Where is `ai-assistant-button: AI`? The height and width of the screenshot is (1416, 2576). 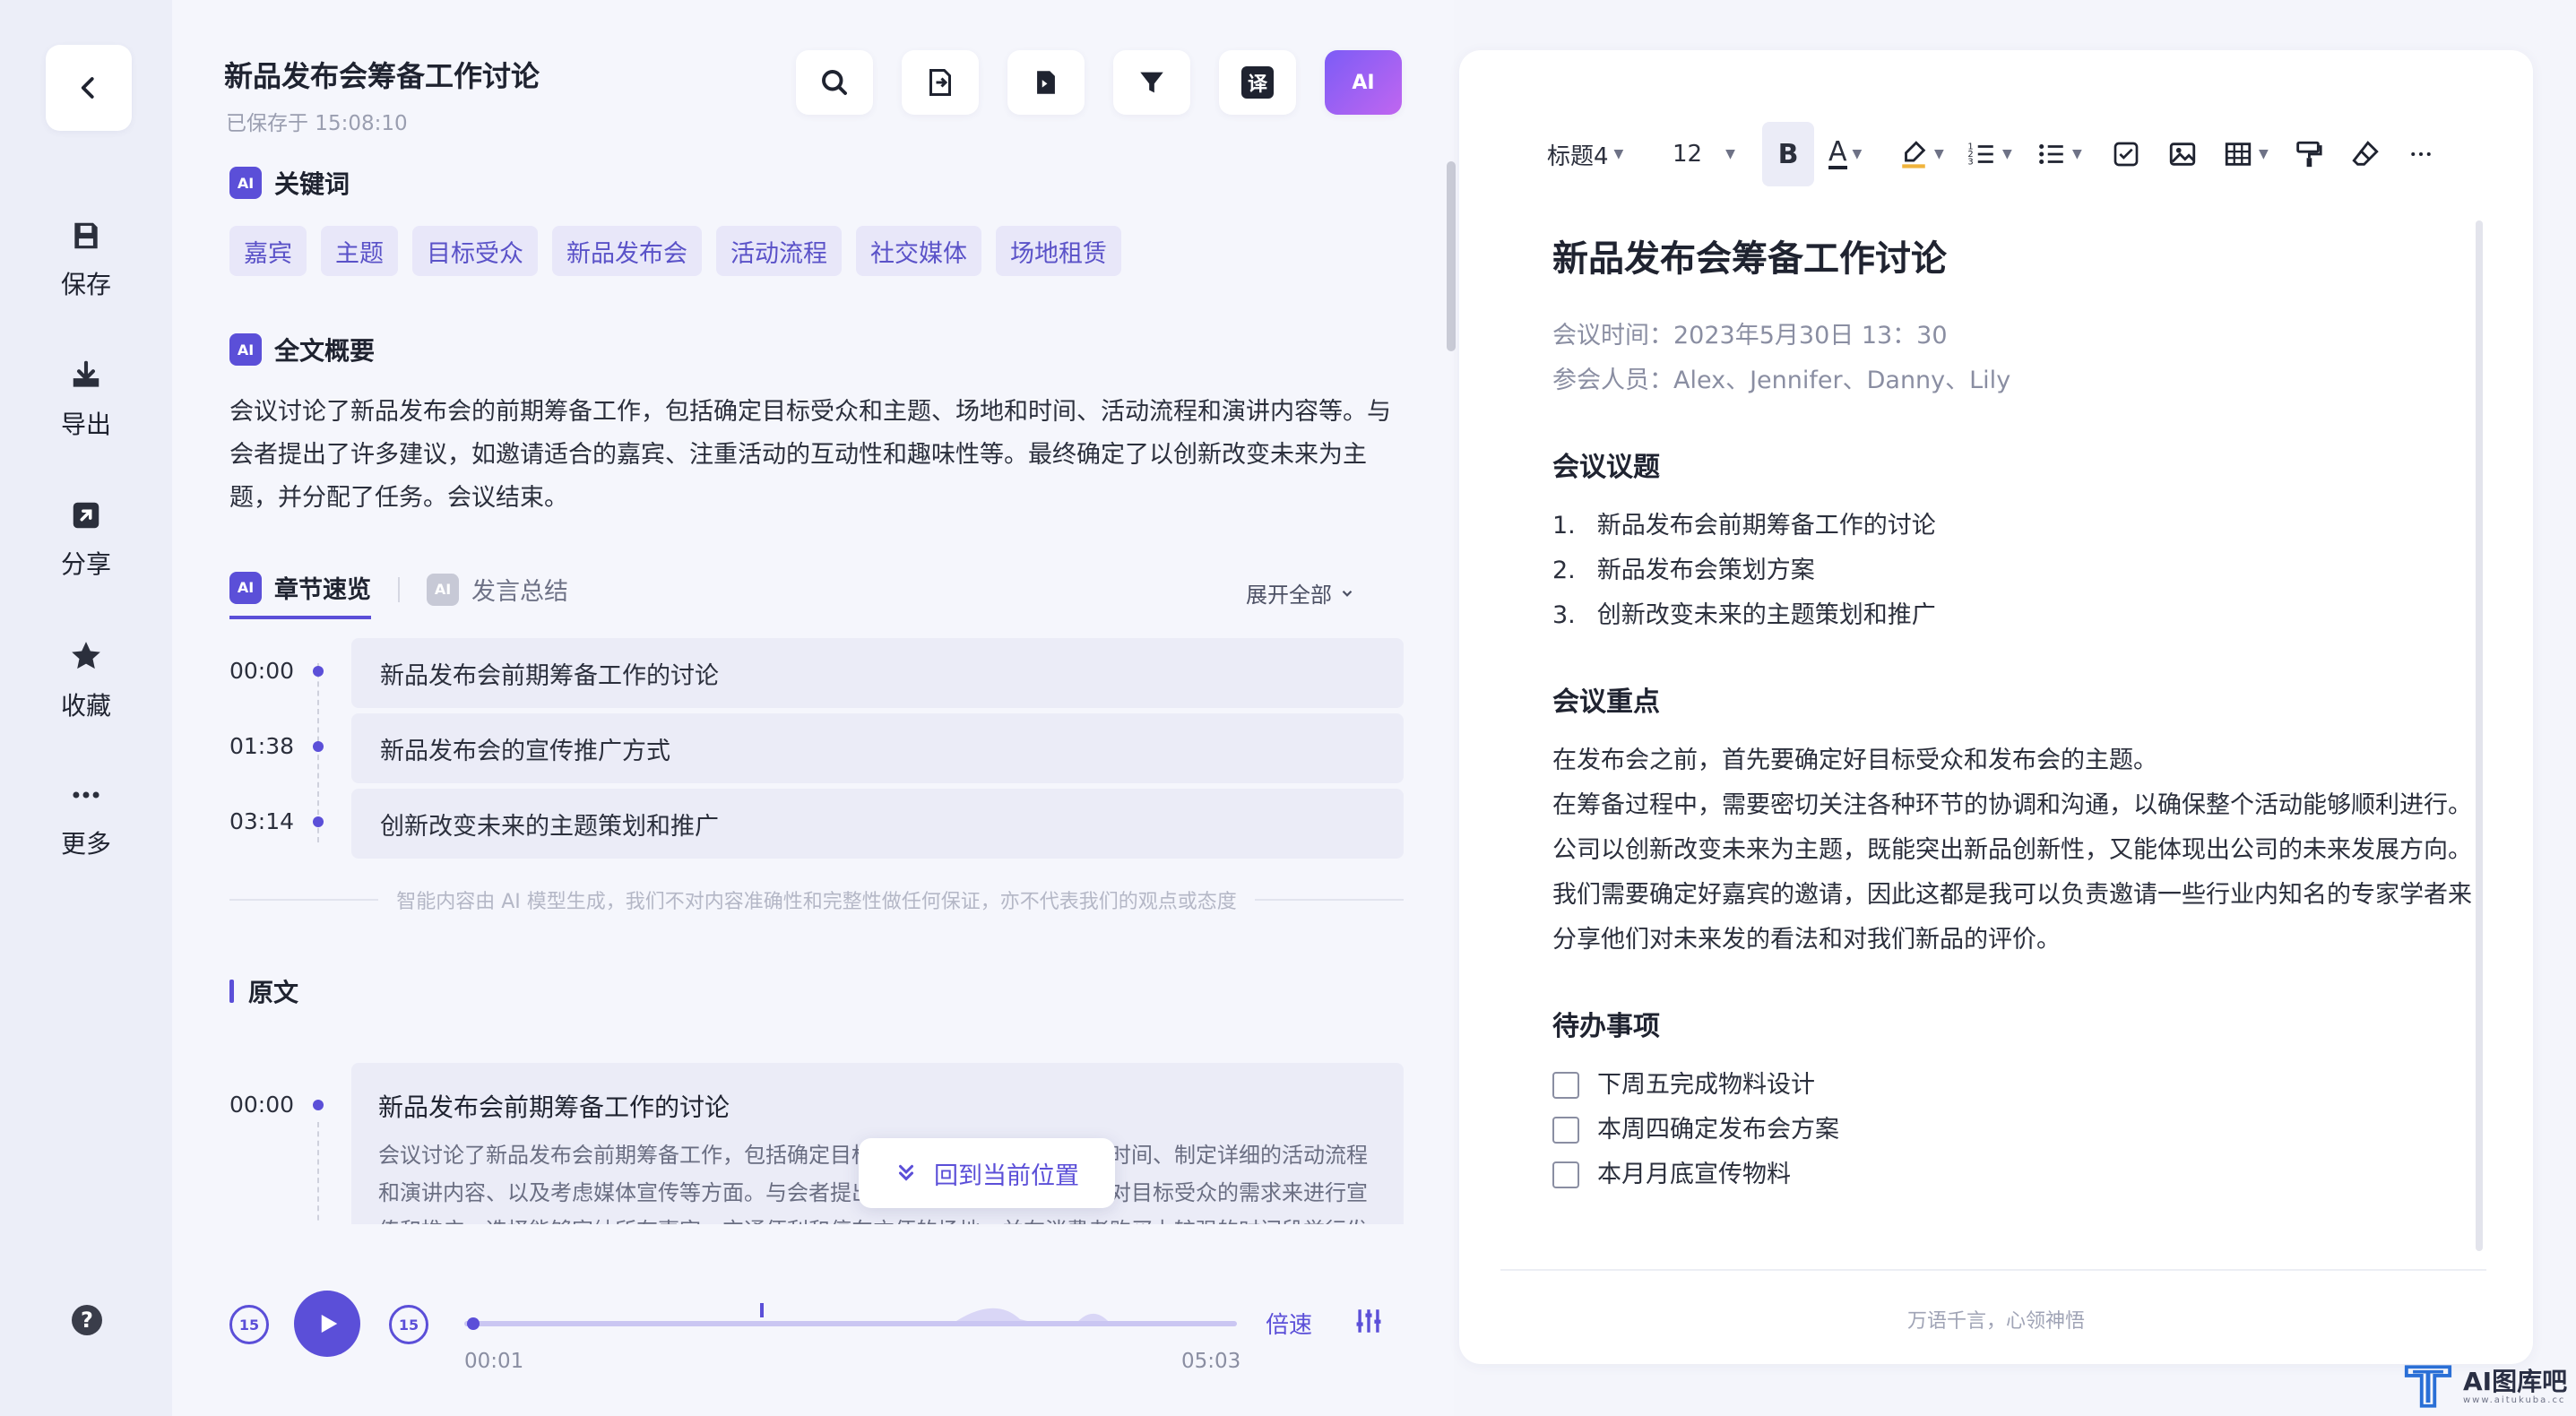 ai-assistant-button: AI is located at coordinates (1363, 82).